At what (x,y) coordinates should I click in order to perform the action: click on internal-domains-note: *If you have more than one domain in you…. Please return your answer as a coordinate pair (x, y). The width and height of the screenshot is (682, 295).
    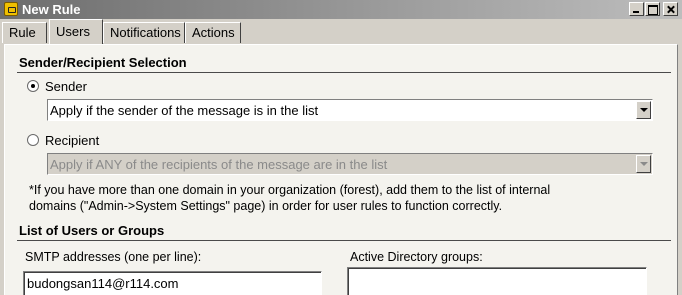
    Looking at the image, I should click on (329, 198).